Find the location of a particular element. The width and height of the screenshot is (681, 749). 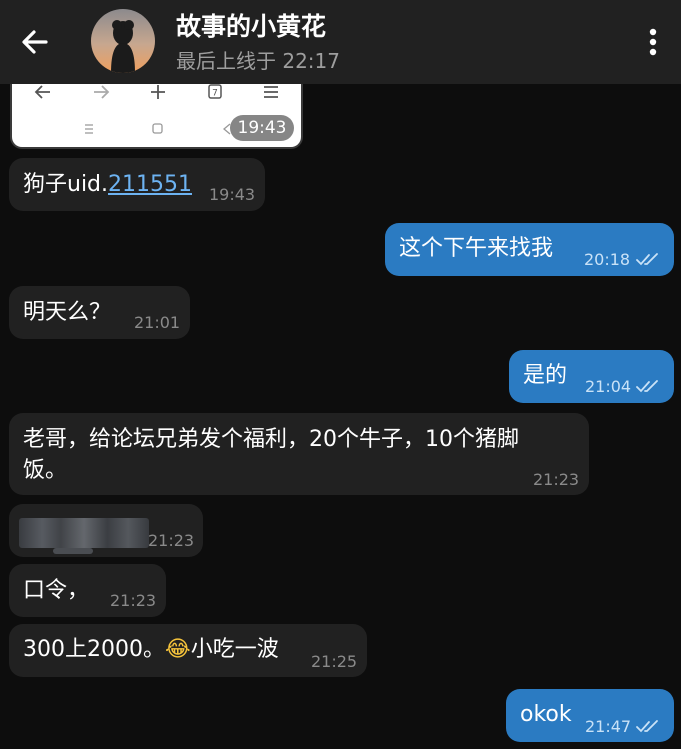

message-bubble: 300上2000。😂小吃一波 21:25 is located at coordinates (188, 650).